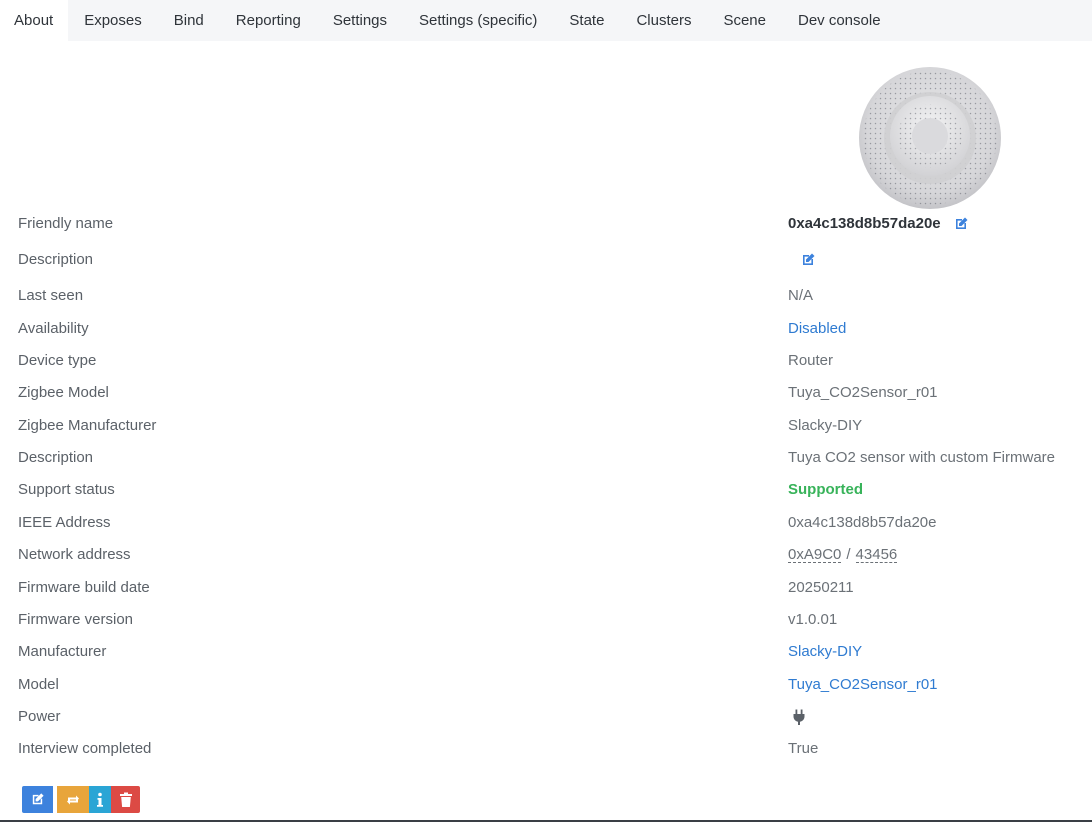 This screenshot has width=1092, height=822. Describe the element at coordinates (815, 554) in the screenshot. I see `network-address-hex: 0xA9C0` at that location.